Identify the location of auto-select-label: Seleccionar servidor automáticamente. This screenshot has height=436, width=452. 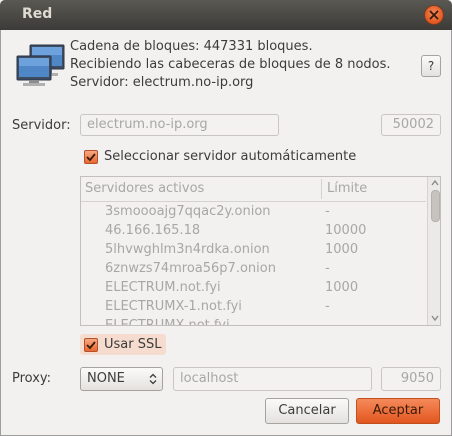
(230, 156).